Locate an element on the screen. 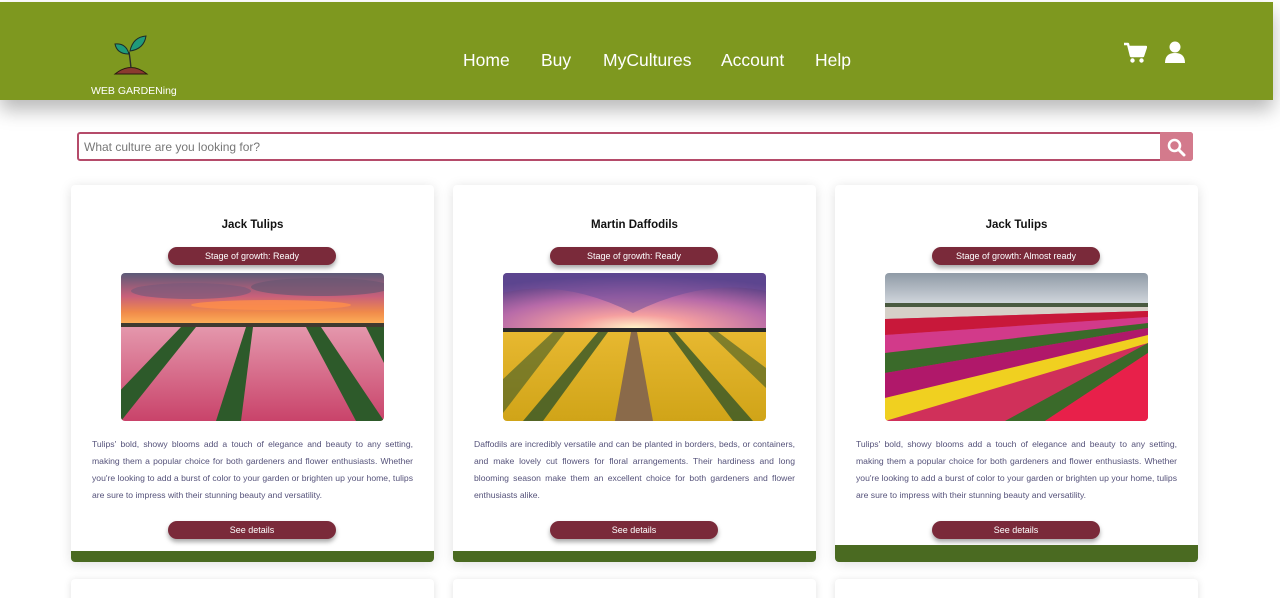  nav-buy: Buy is located at coordinates (556, 60).